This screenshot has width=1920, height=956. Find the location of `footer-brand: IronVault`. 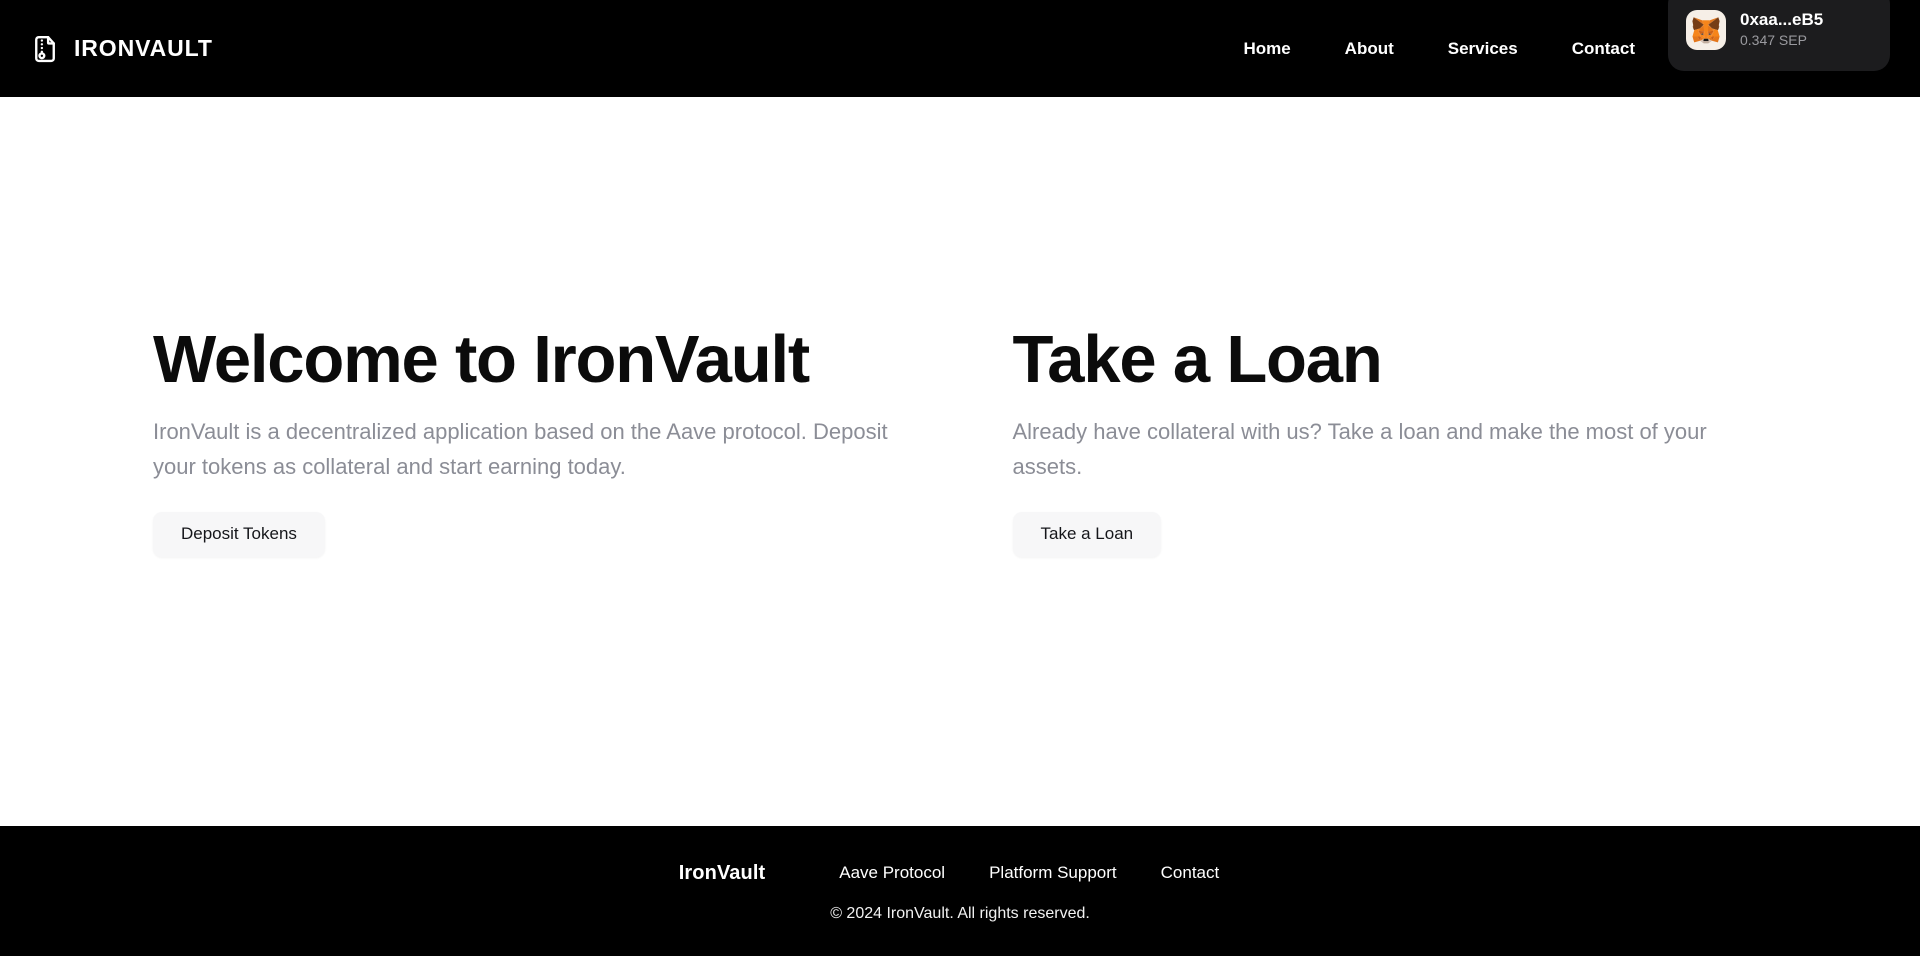

footer-brand: IronVault is located at coordinates (722, 872).